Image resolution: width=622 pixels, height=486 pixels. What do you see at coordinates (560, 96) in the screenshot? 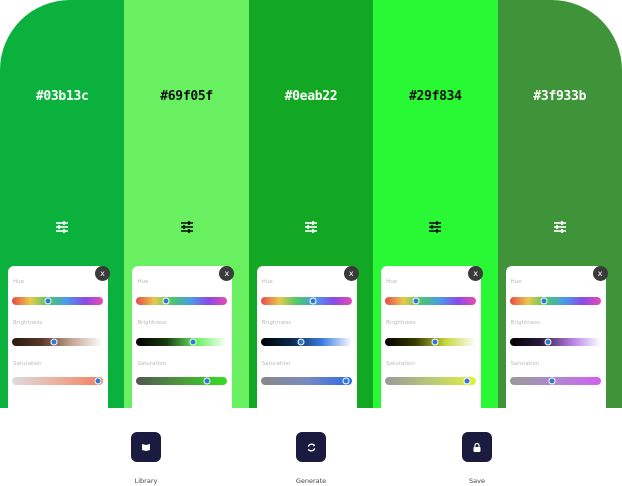
I see `color-hex-label: #3f933b` at bounding box center [560, 96].